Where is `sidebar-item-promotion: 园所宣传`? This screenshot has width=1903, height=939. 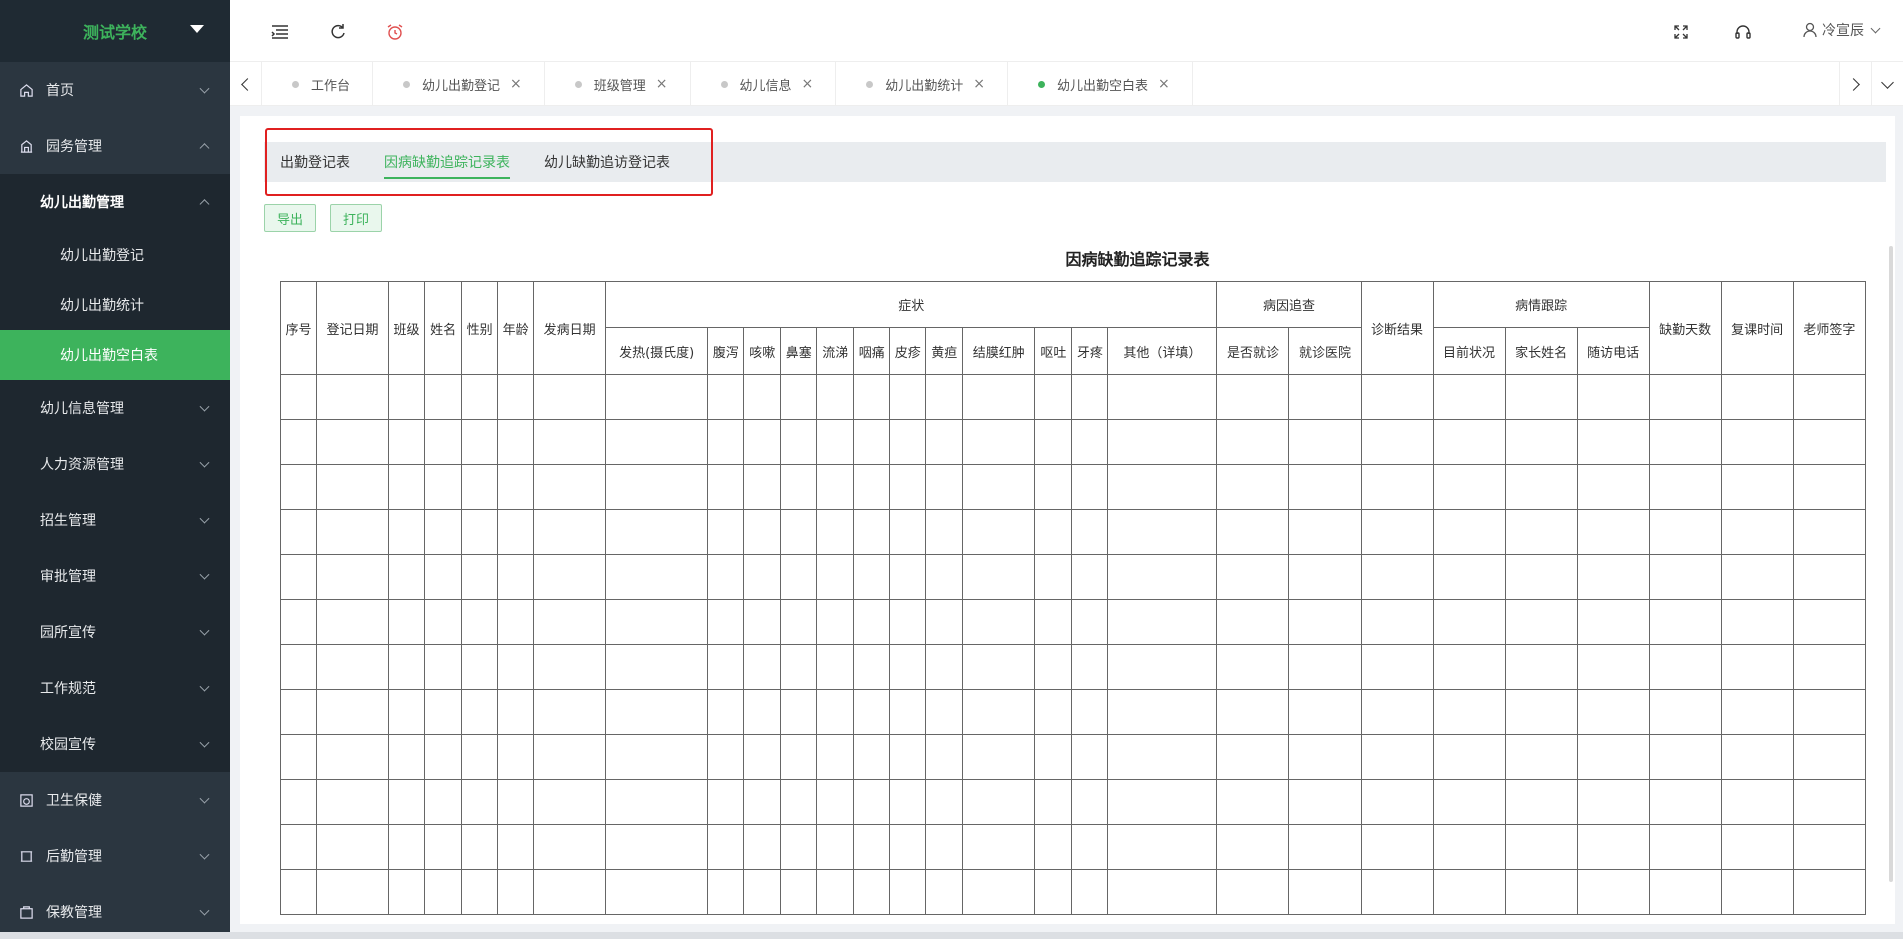 sidebar-item-promotion: 园所宣传 is located at coordinates (115, 632).